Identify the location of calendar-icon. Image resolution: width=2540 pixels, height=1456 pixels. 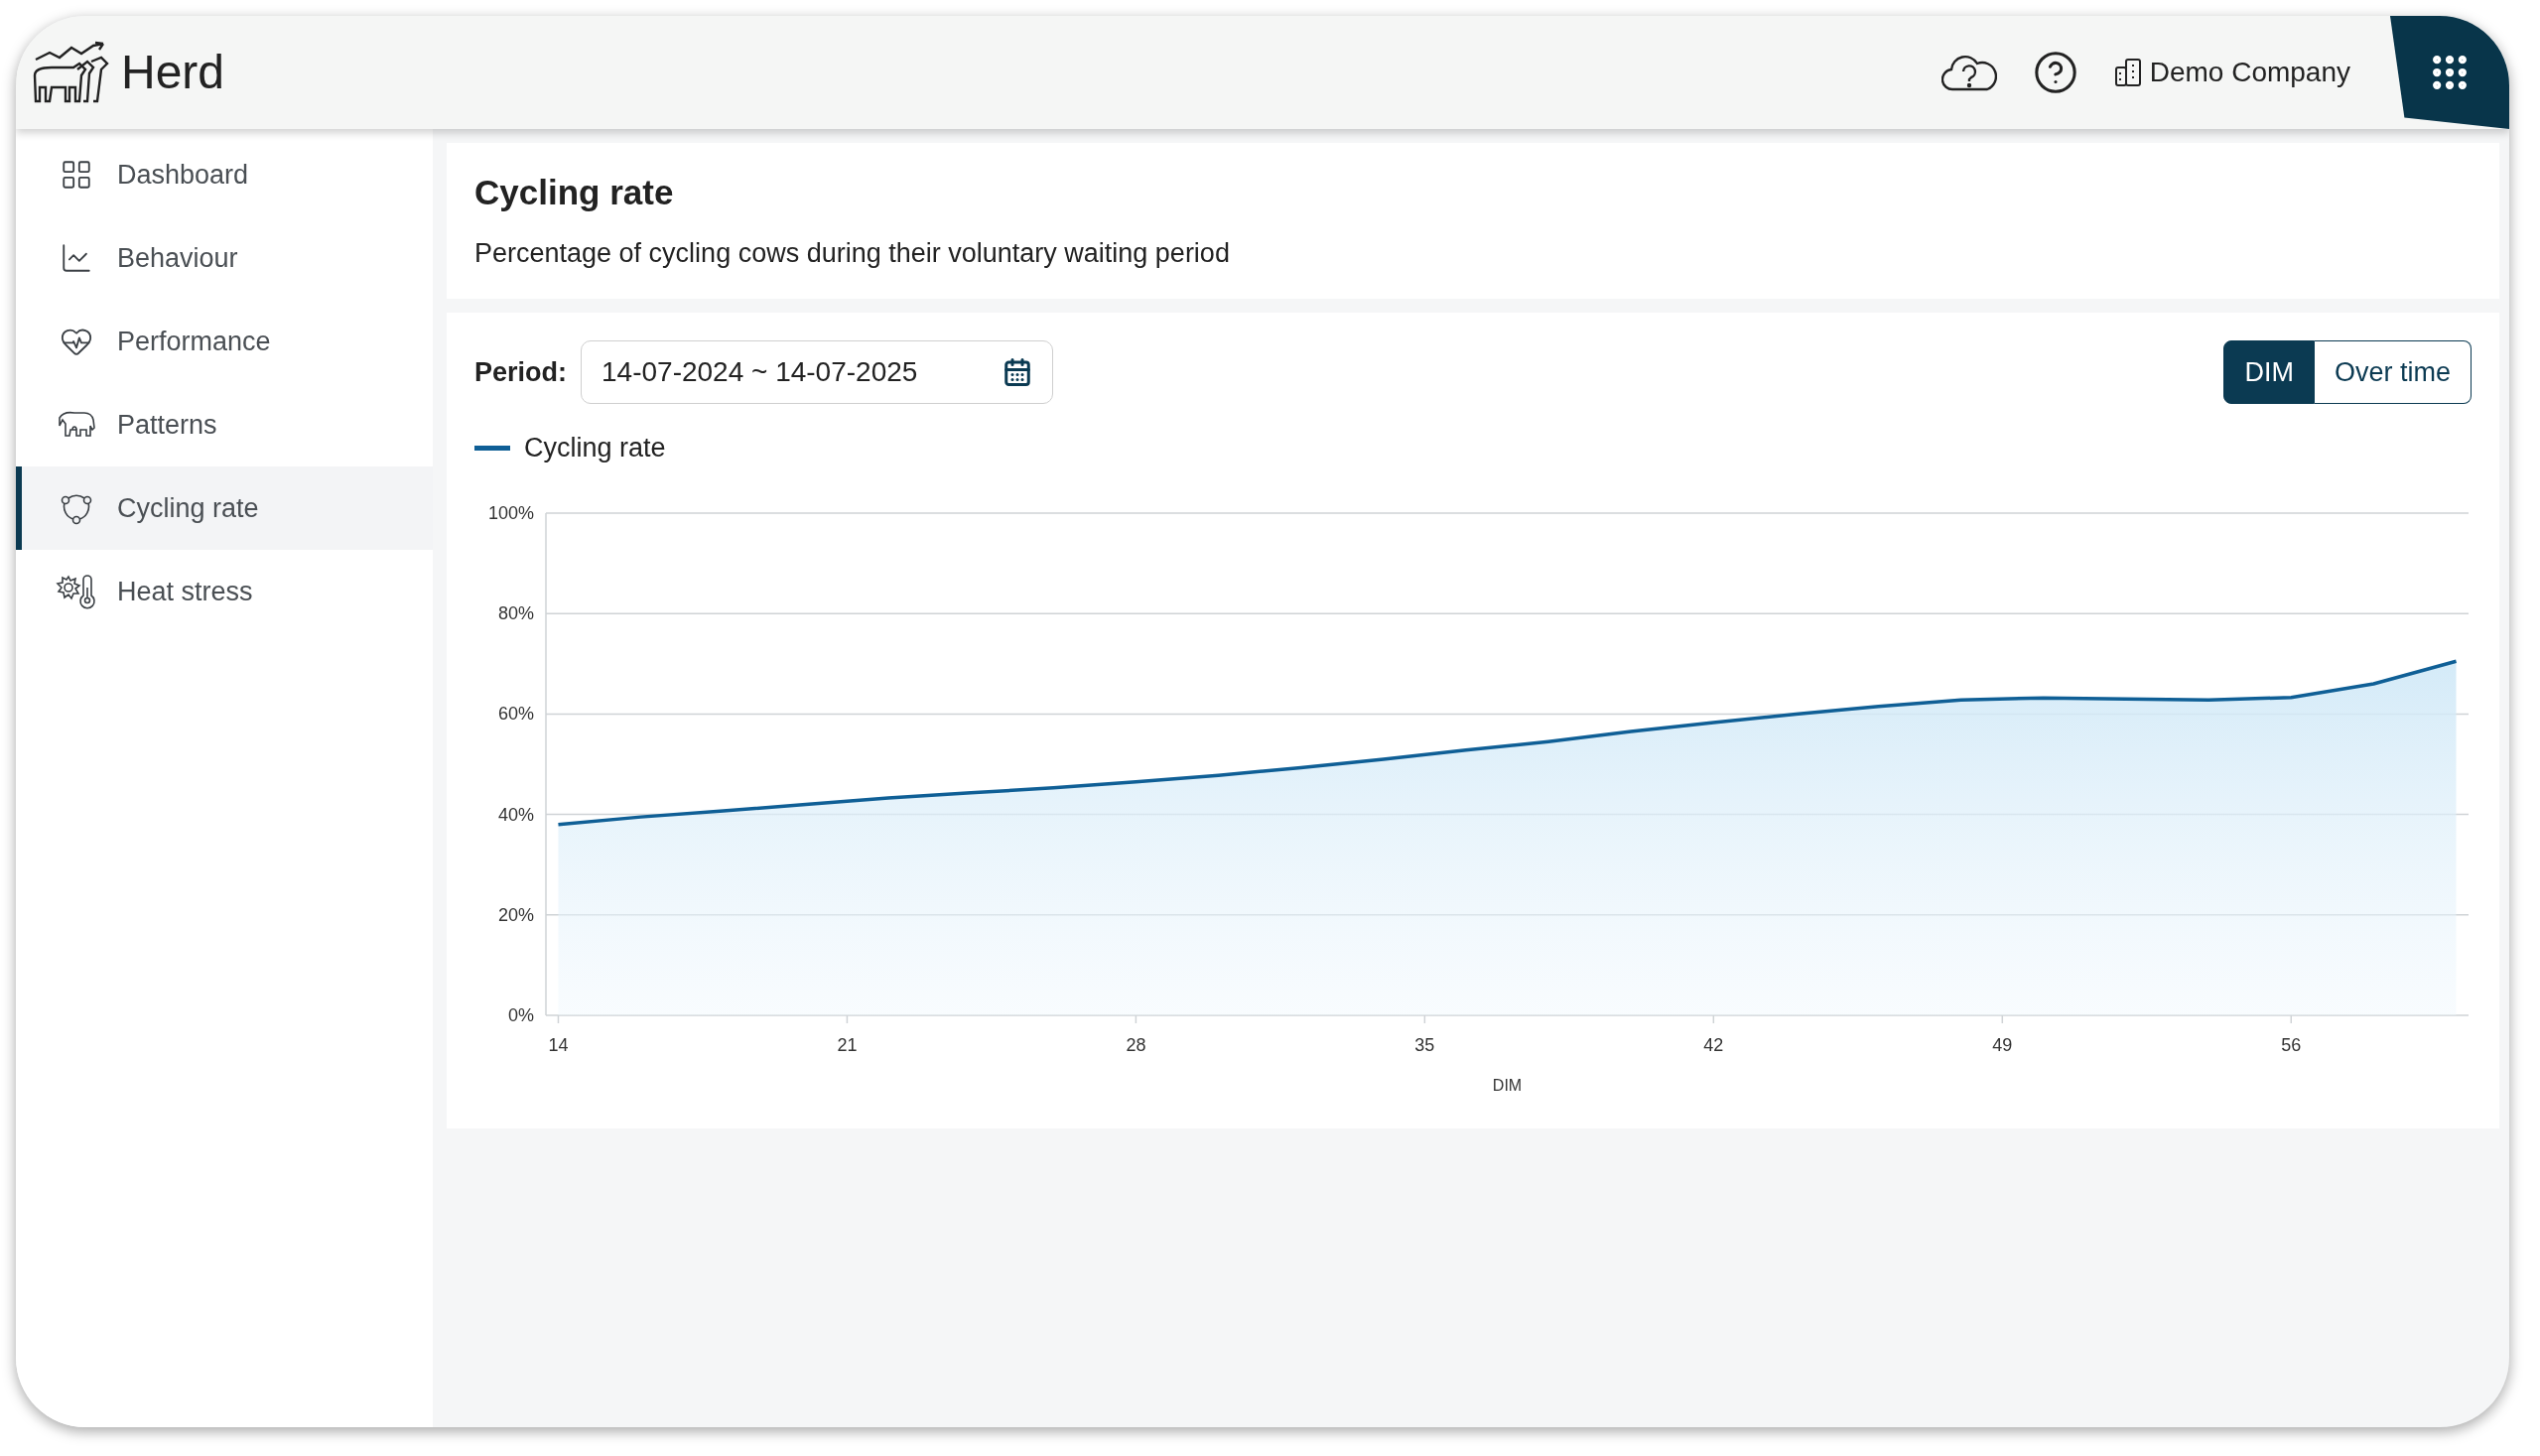
(1017, 372).